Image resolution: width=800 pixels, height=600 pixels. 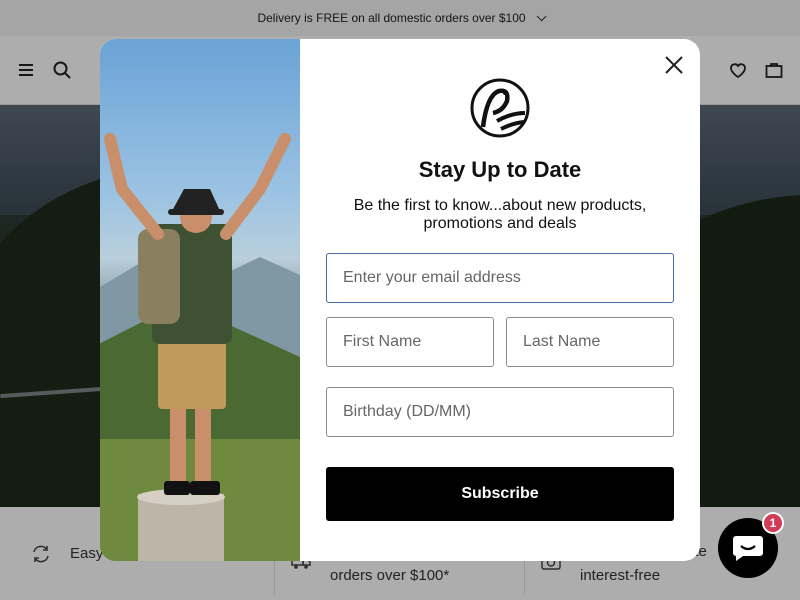 I want to click on close-icon, so click(x=674, y=65).